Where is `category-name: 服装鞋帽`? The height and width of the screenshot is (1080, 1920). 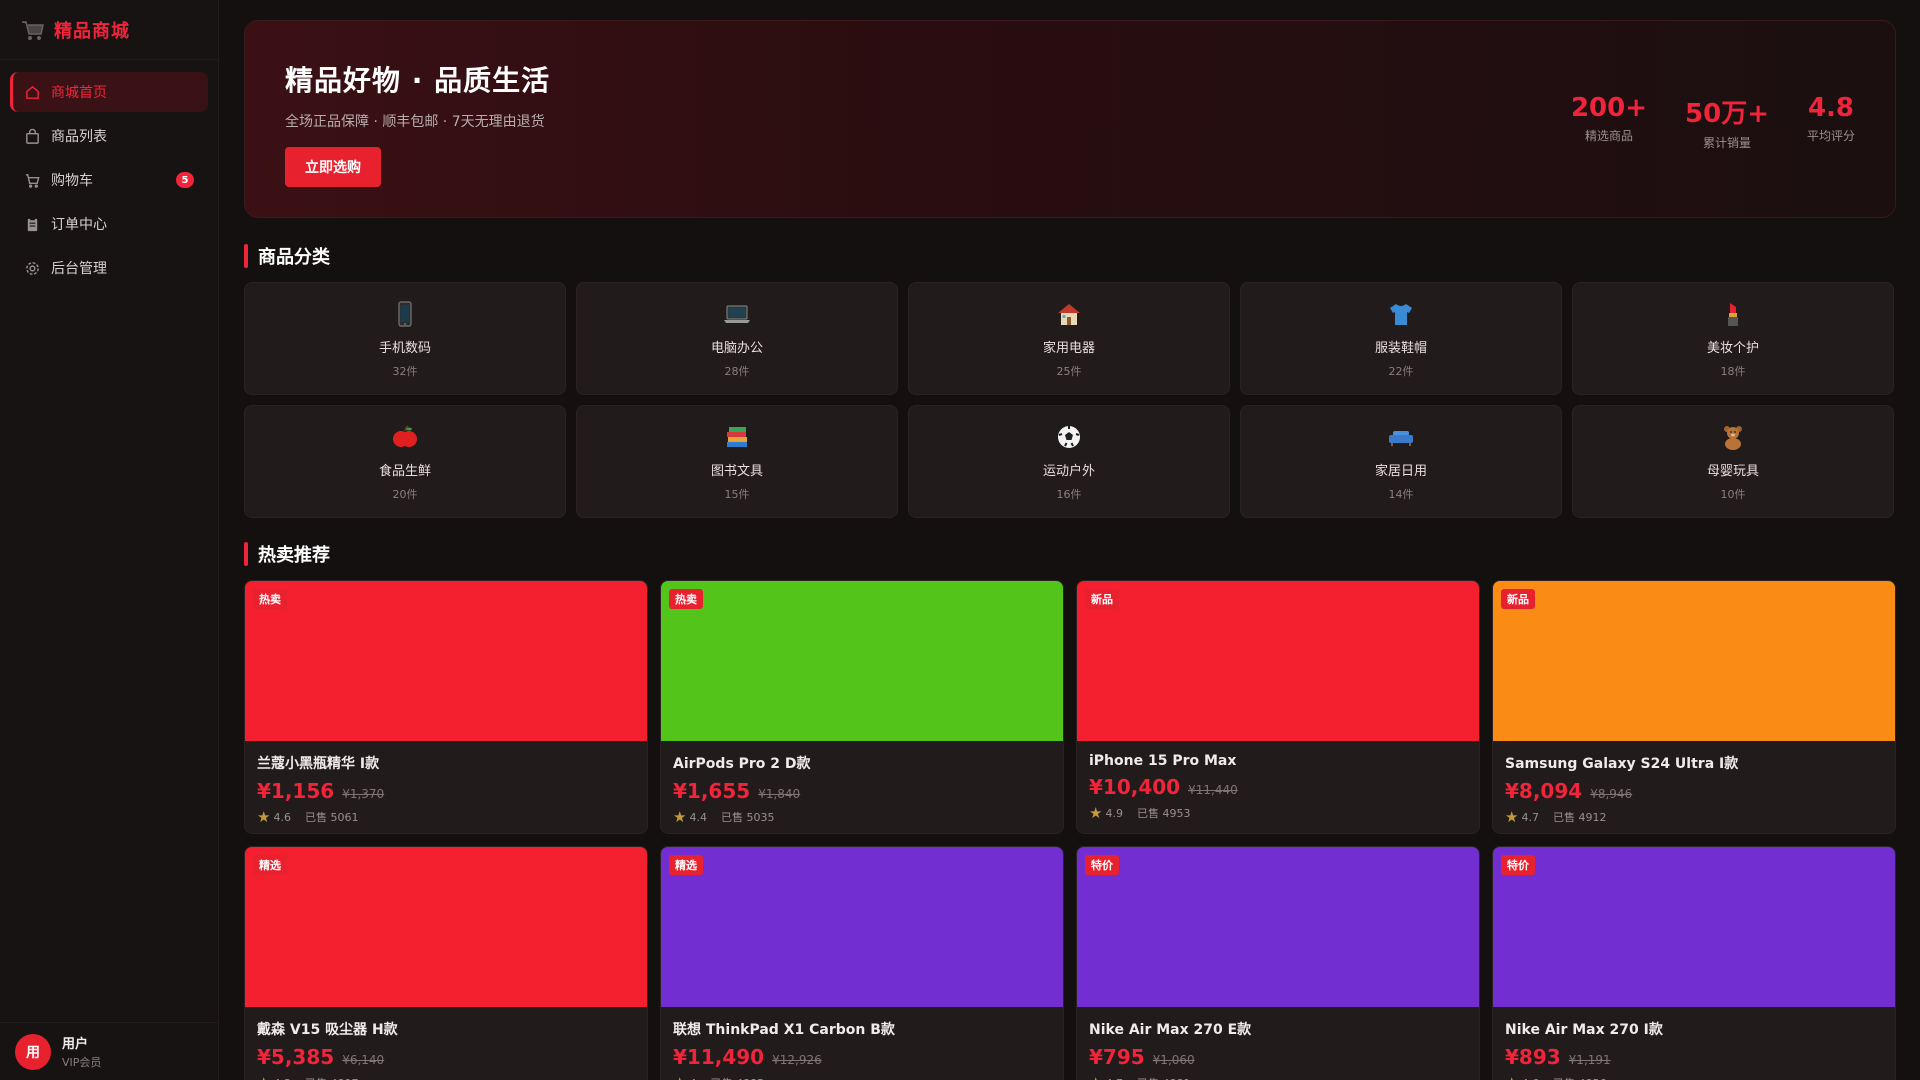
category-name: 服装鞋帽 is located at coordinates (1400, 348).